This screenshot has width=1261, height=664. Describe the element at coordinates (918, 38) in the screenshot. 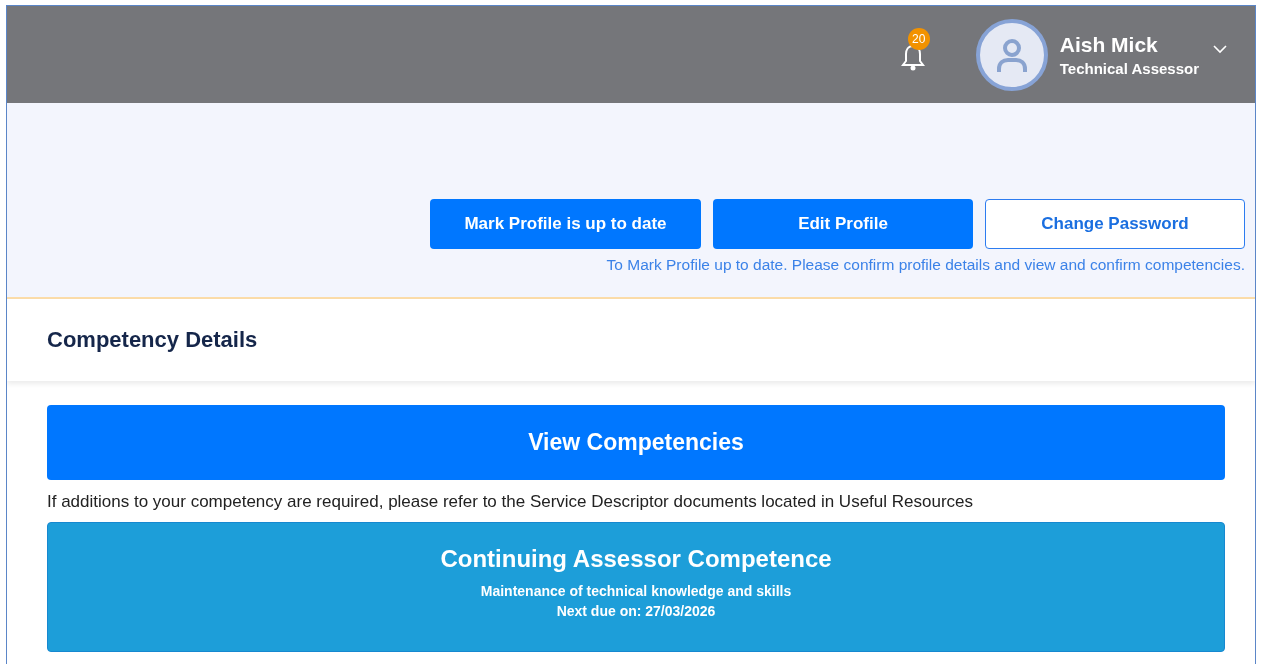

I see `notification-badge: 20` at that location.